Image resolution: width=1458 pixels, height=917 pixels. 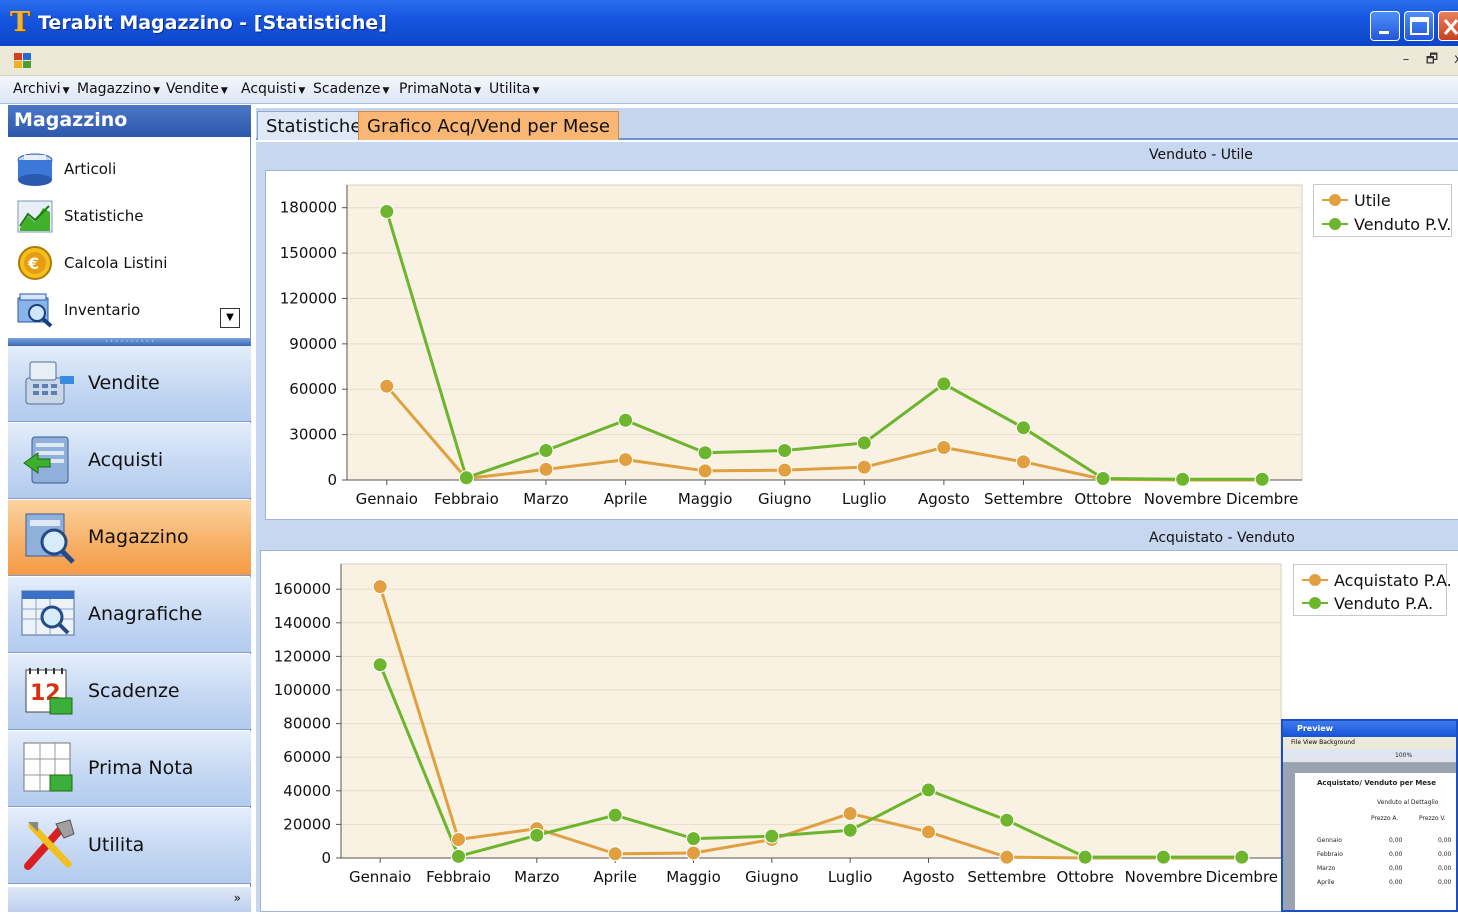 What do you see at coordinates (729, 61) in the screenshot?
I see `mdi-toolbar: – 🗗 x` at bounding box center [729, 61].